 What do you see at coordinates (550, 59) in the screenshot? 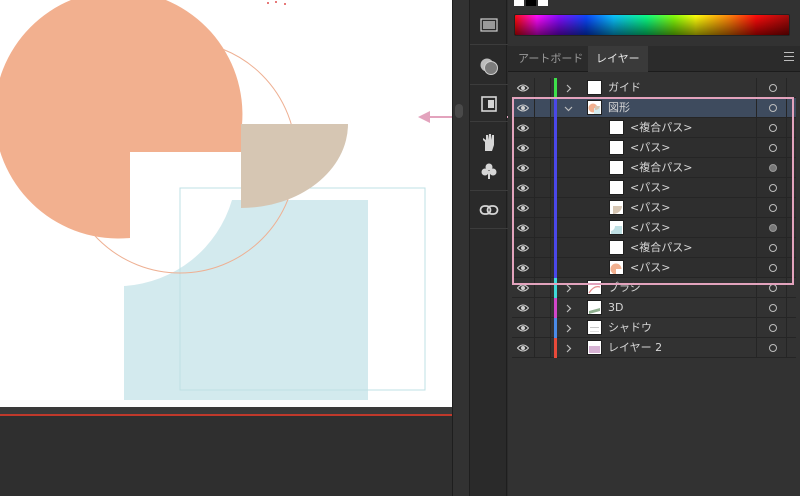
I see `tab-artboards: アートボード` at bounding box center [550, 59].